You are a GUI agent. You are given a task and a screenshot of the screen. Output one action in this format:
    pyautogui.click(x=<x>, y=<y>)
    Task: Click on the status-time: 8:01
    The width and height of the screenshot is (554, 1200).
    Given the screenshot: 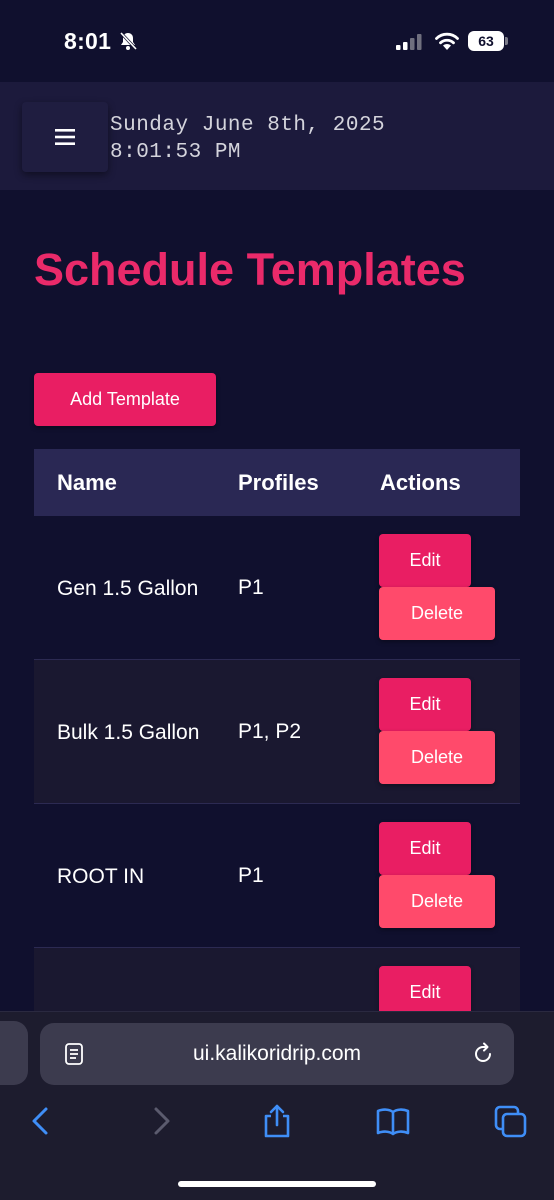 What is the action you would take?
    pyautogui.click(x=88, y=41)
    